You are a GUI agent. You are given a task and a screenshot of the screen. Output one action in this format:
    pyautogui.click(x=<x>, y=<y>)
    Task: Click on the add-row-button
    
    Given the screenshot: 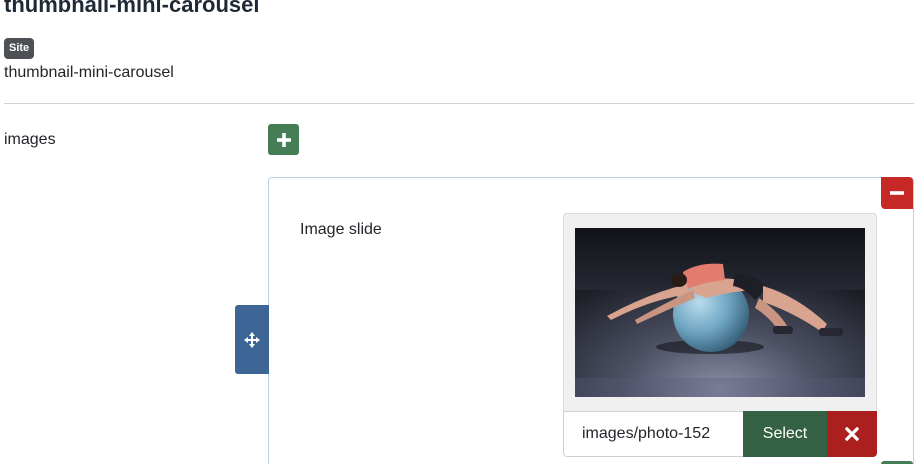 What is the action you would take?
    pyautogui.click(x=283, y=139)
    